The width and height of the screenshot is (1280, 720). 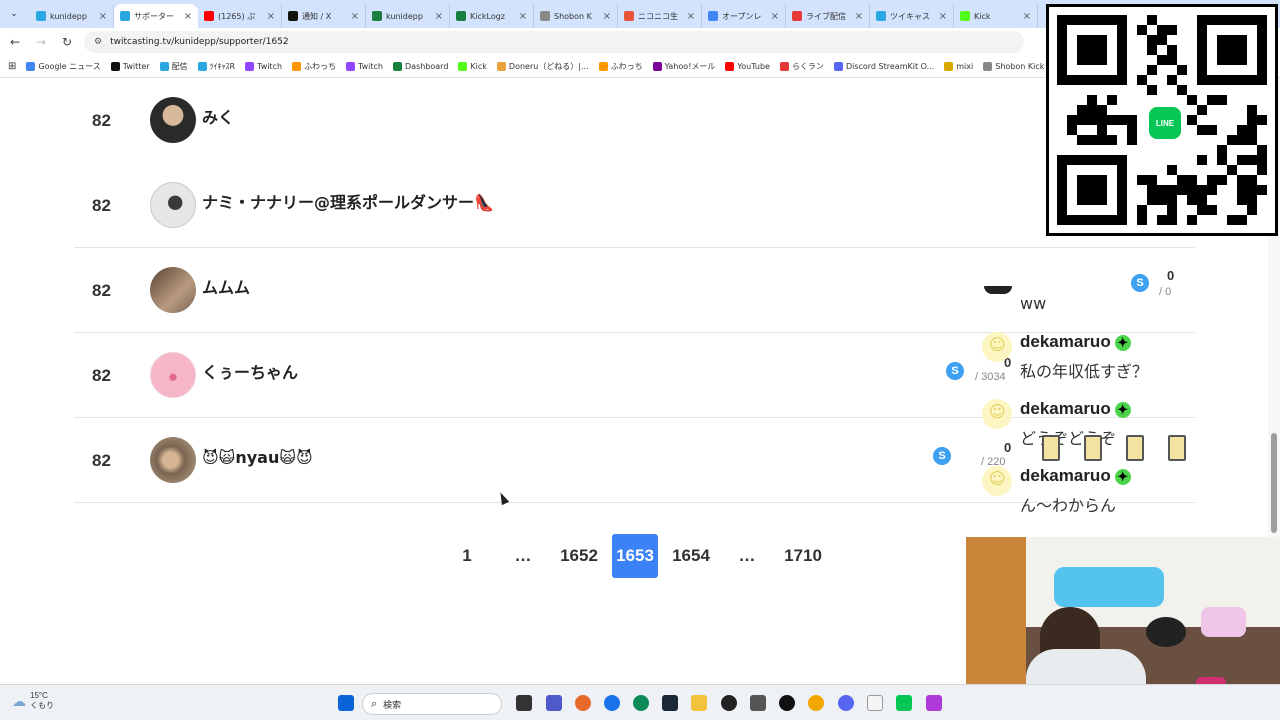 What do you see at coordinates (346, 703) in the screenshot?
I see `windows-start-icon` at bounding box center [346, 703].